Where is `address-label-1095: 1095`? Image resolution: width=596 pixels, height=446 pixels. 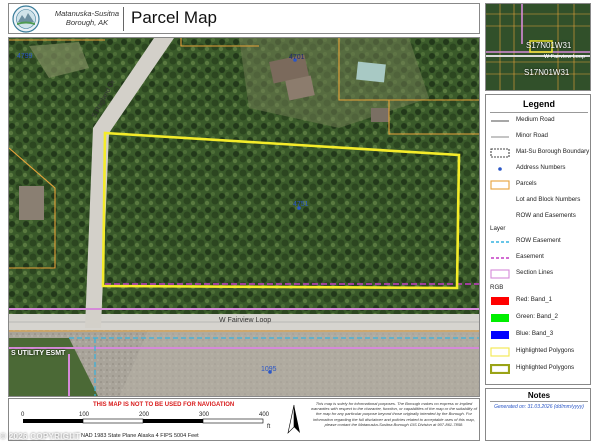
address-label-1095: 1095 is located at coordinates (269, 369).